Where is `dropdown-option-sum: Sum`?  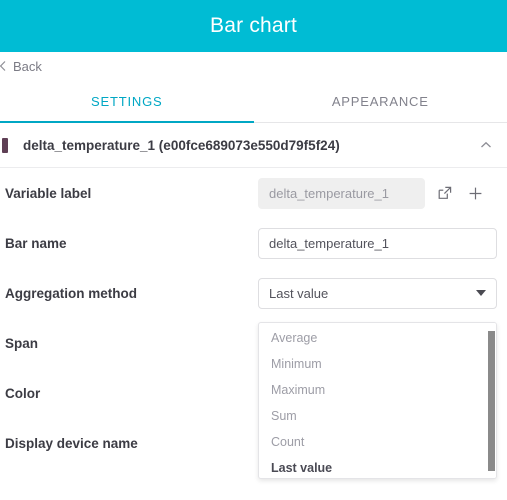
dropdown-option-sum: Sum is located at coordinates (377, 416).